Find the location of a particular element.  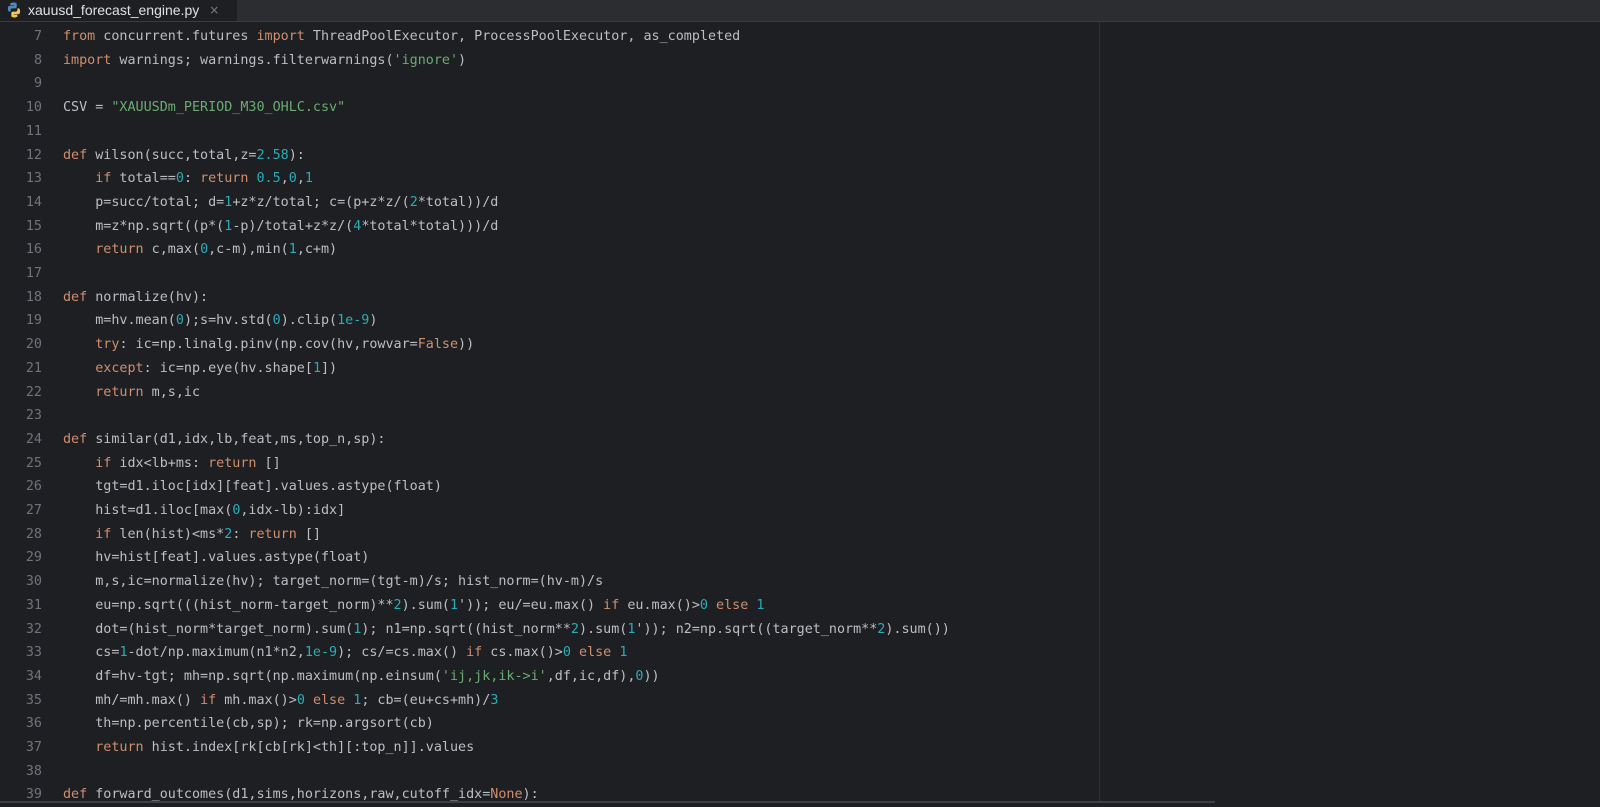

code-line: 19 m=hv.mean(0);s=hv.std(0).clip(1e-9) is located at coordinates (800, 321).